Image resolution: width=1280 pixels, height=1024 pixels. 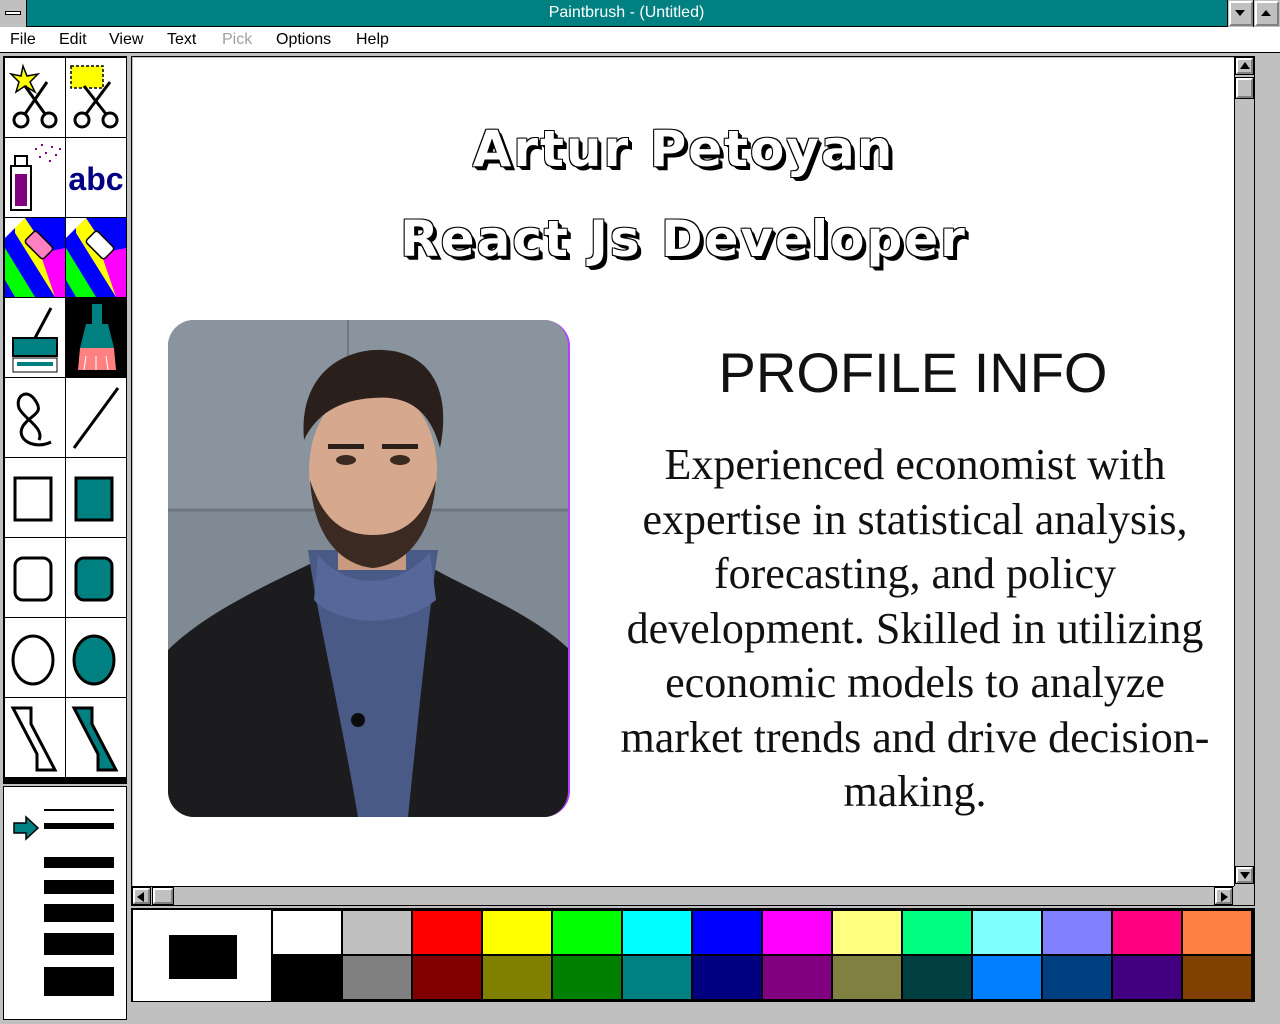 I want to click on spray-can-icon, so click(x=35, y=177).